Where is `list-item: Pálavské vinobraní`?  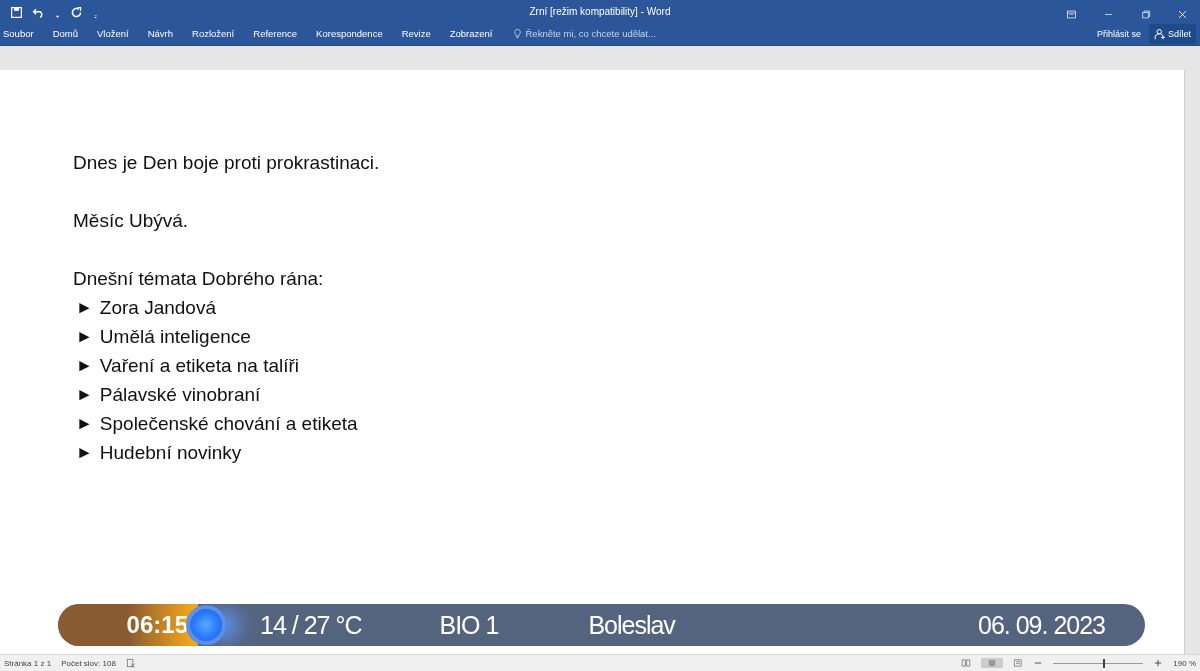 list-item: Pálavské vinobraní is located at coordinates (180, 395).